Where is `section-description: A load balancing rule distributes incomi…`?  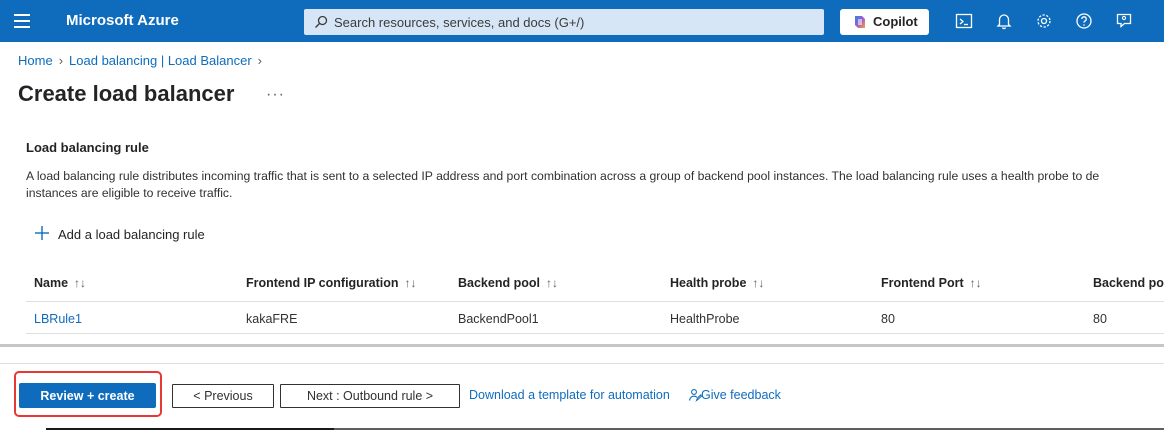
section-description: A load balancing rule distributes incomi… is located at coordinates (595, 185).